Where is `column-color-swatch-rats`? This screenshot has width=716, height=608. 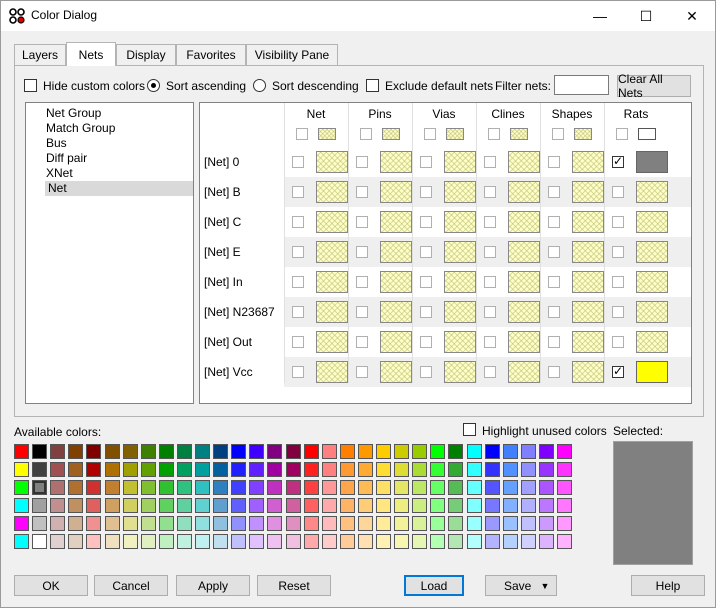 column-color-swatch-rats is located at coordinates (647, 134).